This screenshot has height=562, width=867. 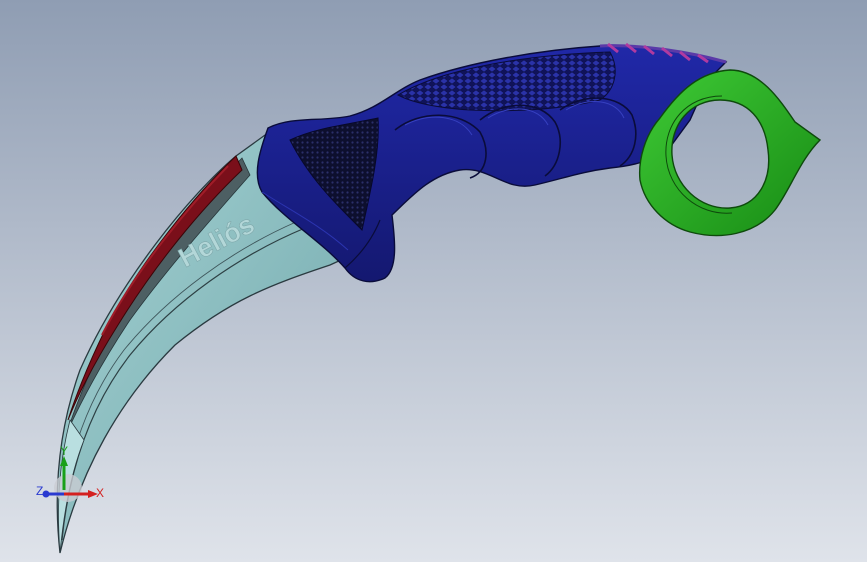 I want to click on z-axis-label: Z, so click(x=39, y=491).